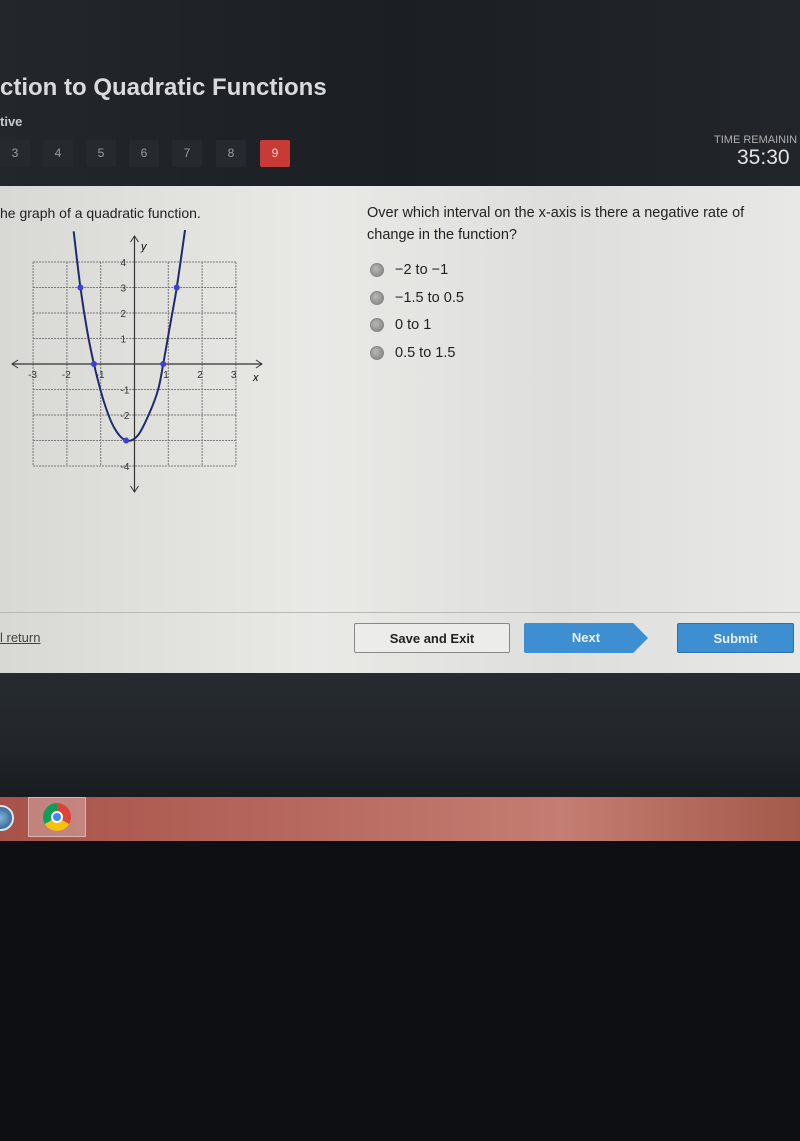 The width and height of the screenshot is (800, 1141). What do you see at coordinates (11, 121) in the screenshot?
I see `lesson-subtitle: tive` at bounding box center [11, 121].